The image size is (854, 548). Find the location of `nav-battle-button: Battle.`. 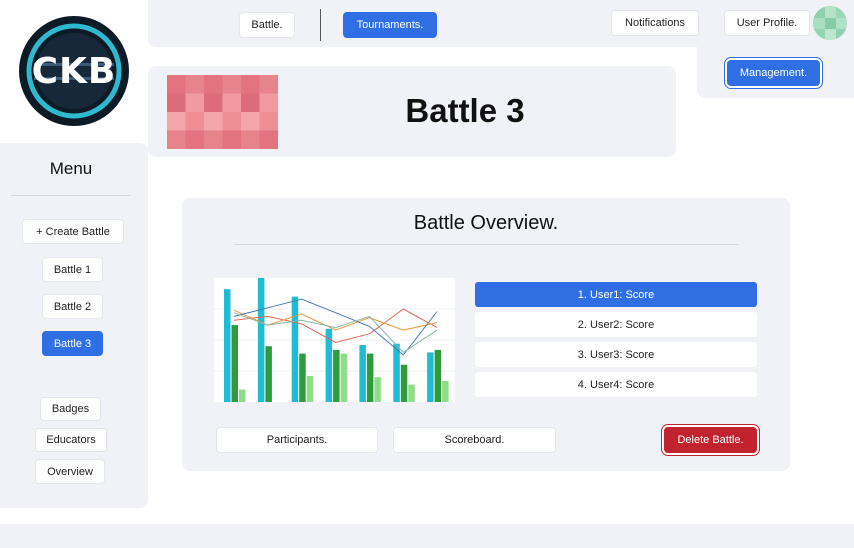

nav-battle-button: Battle. is located at coordinates (267, 25).